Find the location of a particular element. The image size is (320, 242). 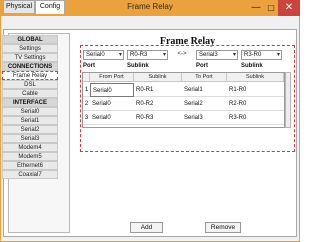

table-cell: Serial1 is located at coordinates (204, 90).